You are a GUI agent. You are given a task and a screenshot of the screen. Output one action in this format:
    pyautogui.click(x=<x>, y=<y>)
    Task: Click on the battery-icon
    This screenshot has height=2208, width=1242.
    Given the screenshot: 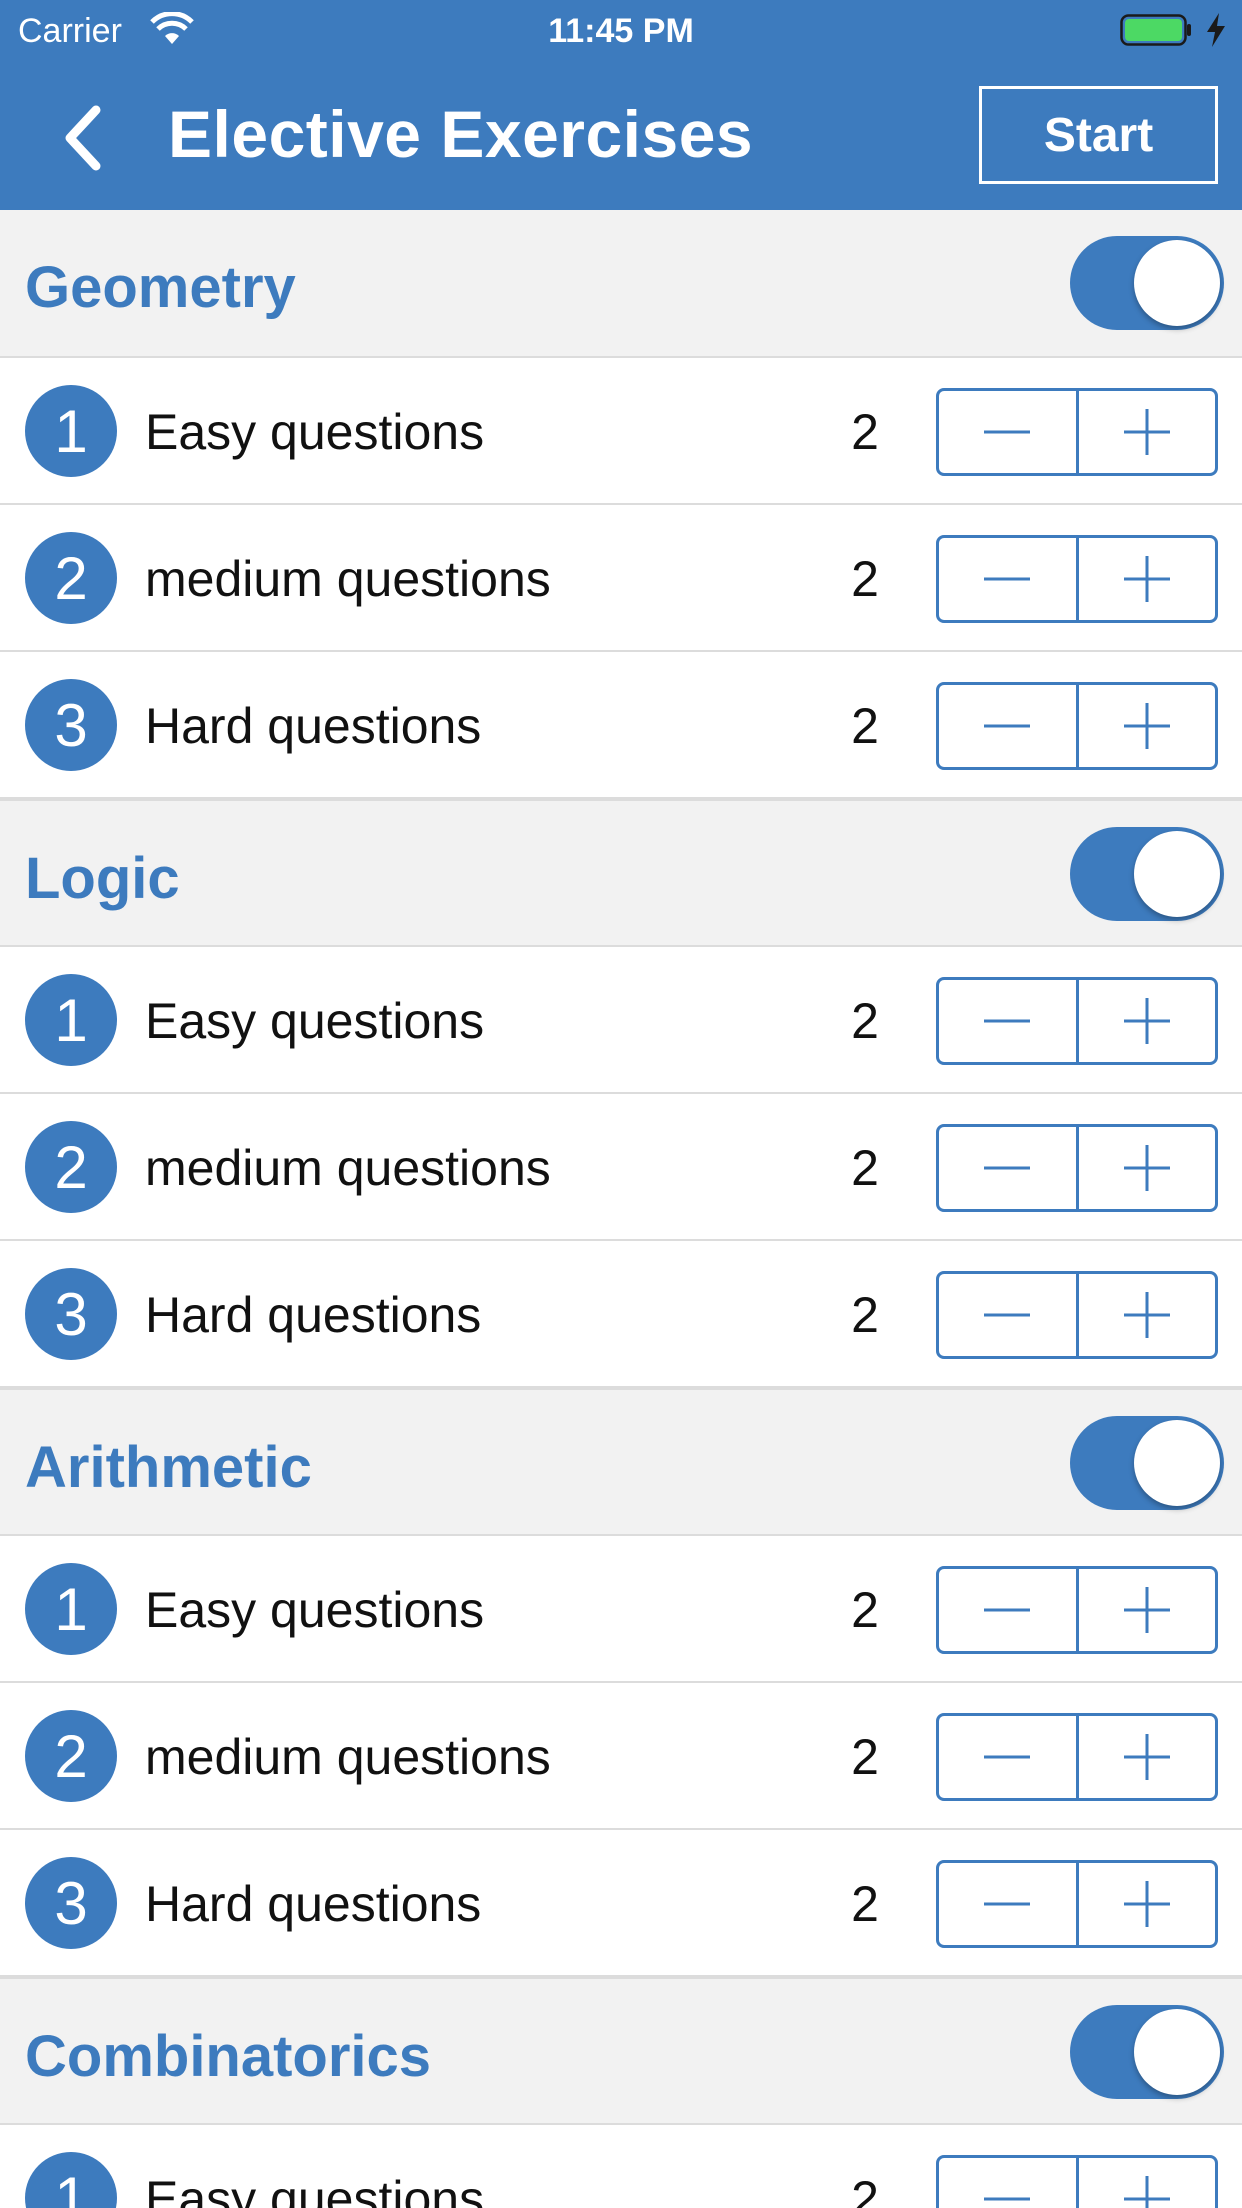 What is the action you would take?
    pyautogui.click(x=1155, y=30)
    